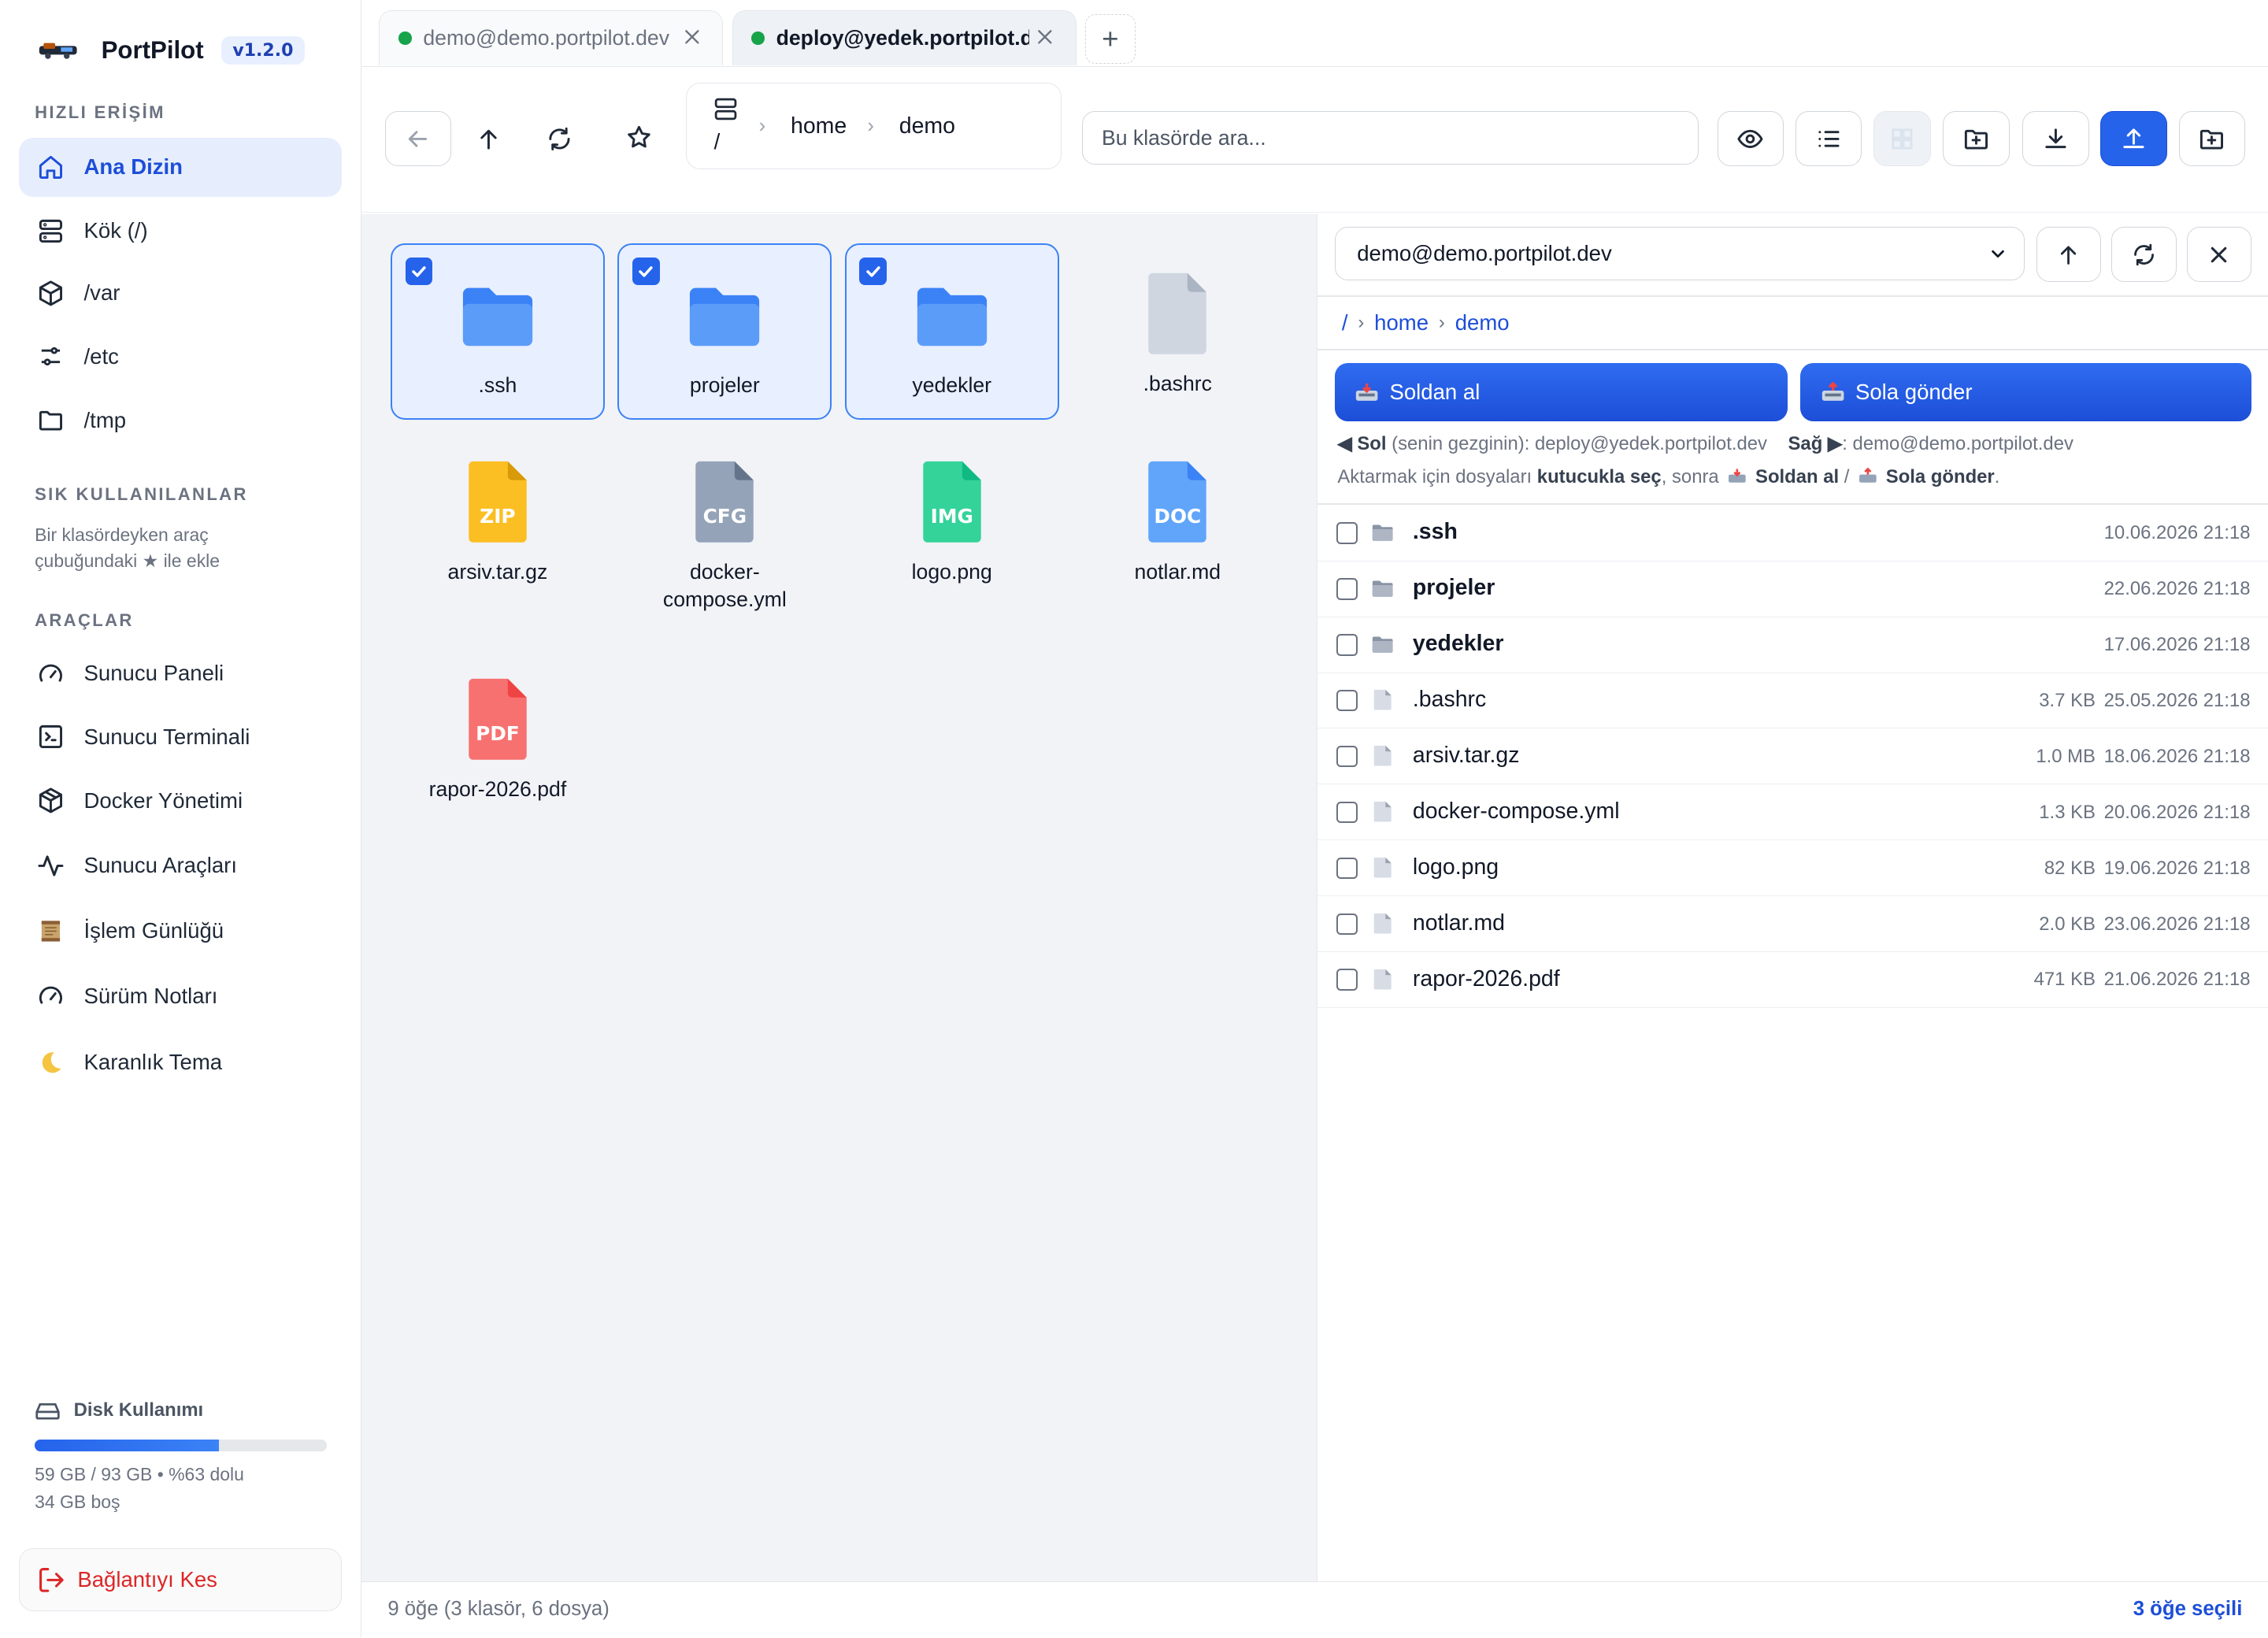 This screenshot has height=1638, width=2268. Describe the element at coordinates (180, 420) in the screenshot. I see `sidebar-item-tmp: /tmp` at that location.